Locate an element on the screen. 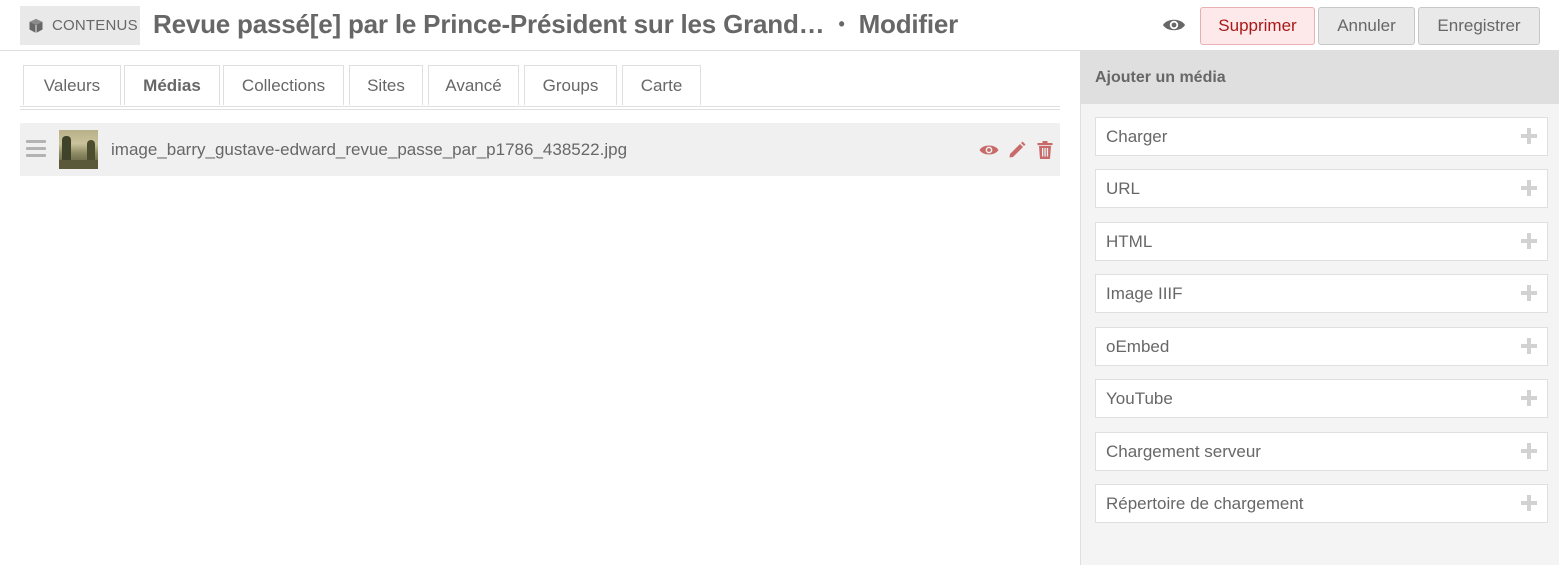 The image size is (1559, 565). tab-groups: Groups is located at coordinates (570, 85).